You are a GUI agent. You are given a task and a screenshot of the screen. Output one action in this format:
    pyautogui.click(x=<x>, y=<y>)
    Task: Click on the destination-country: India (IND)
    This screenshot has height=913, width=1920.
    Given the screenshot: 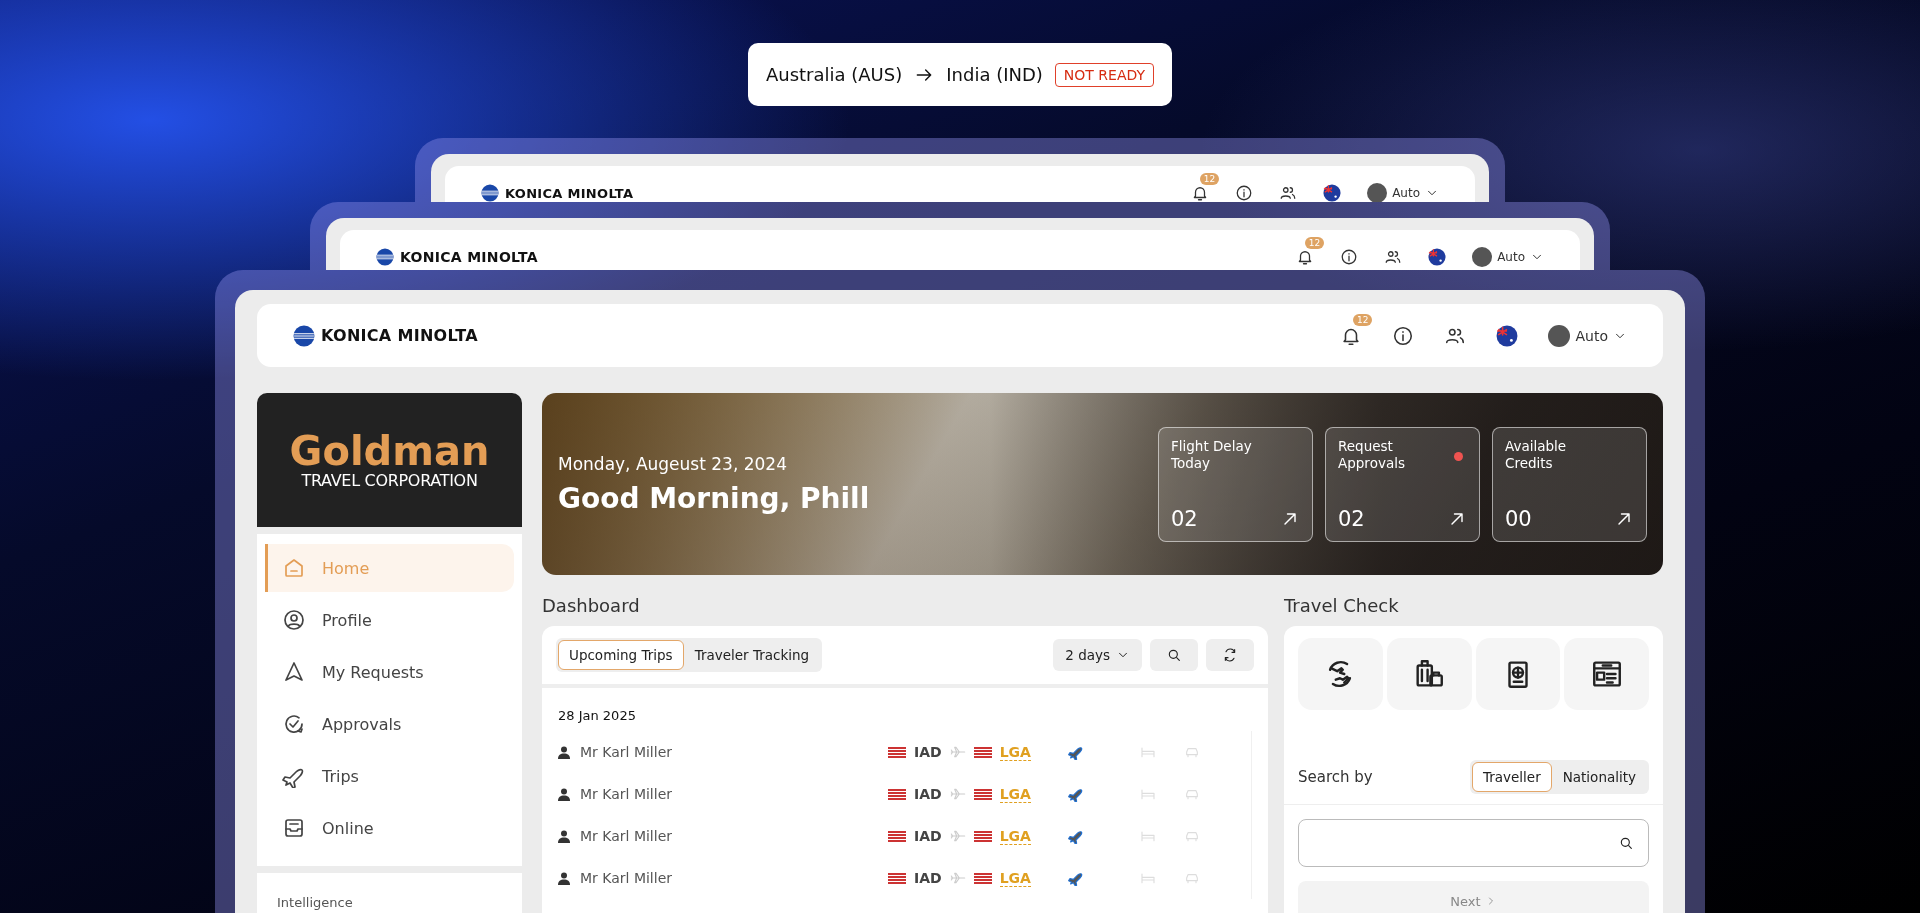 What is the action you would take?
    pyautogui.click(x=994, y=74)
    